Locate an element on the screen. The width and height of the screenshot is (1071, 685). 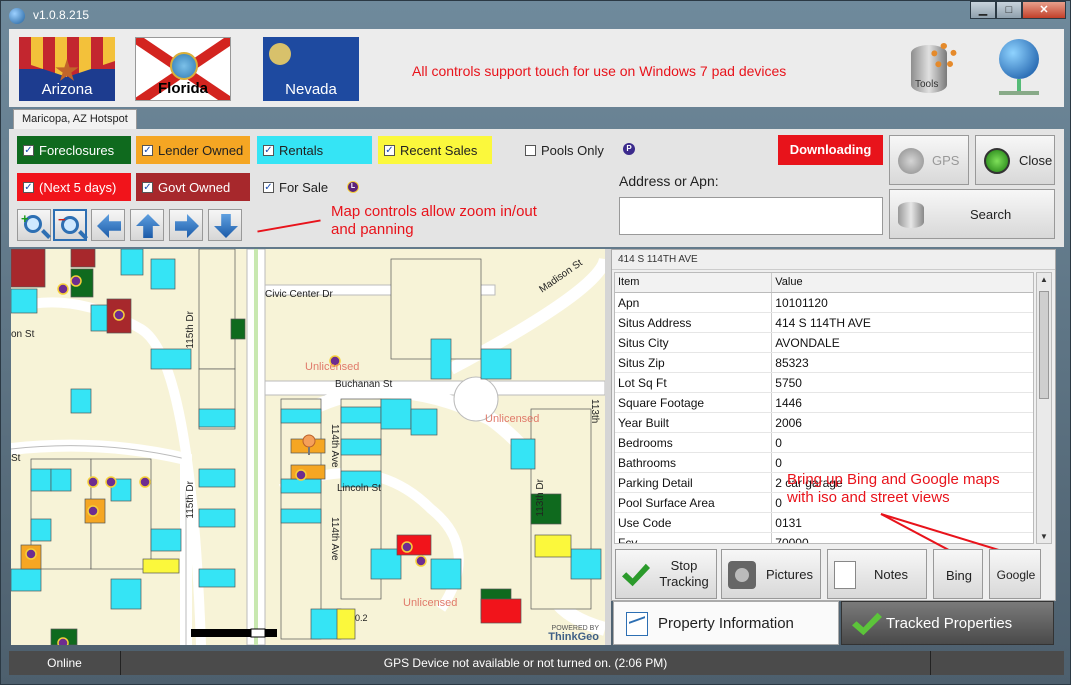
item-cell: Bathrooms is located at coordinates (694, 462).